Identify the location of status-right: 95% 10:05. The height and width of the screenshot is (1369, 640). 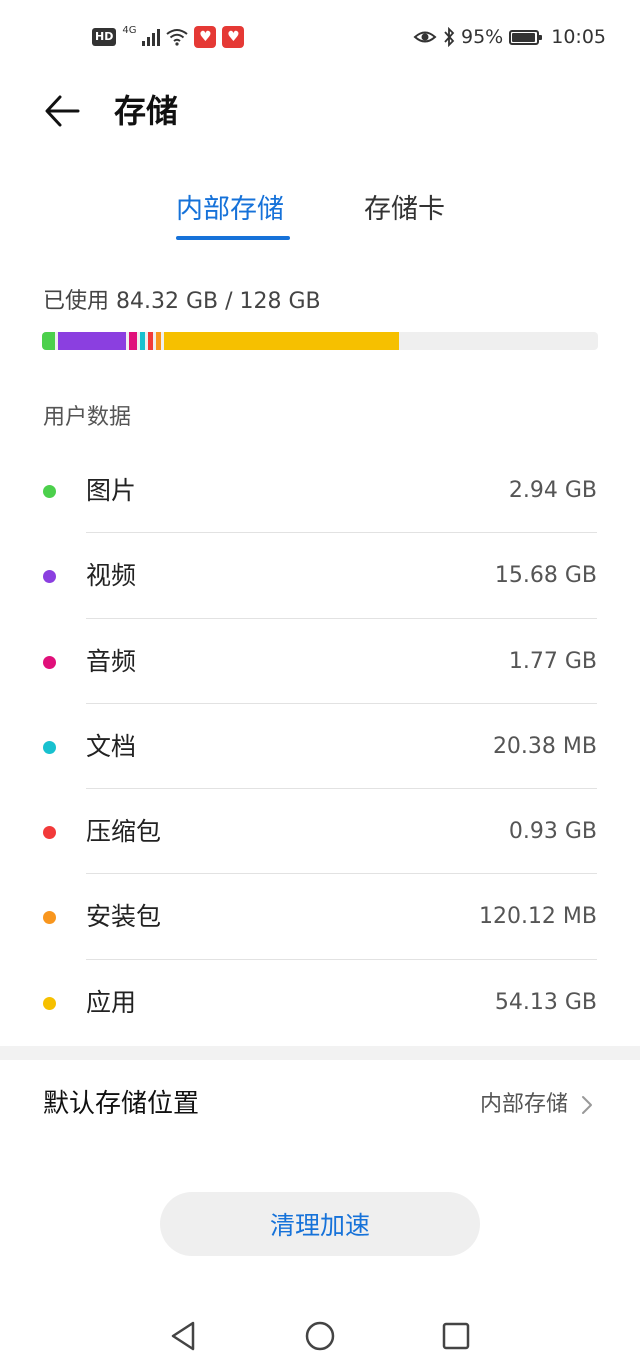
(509, 37).